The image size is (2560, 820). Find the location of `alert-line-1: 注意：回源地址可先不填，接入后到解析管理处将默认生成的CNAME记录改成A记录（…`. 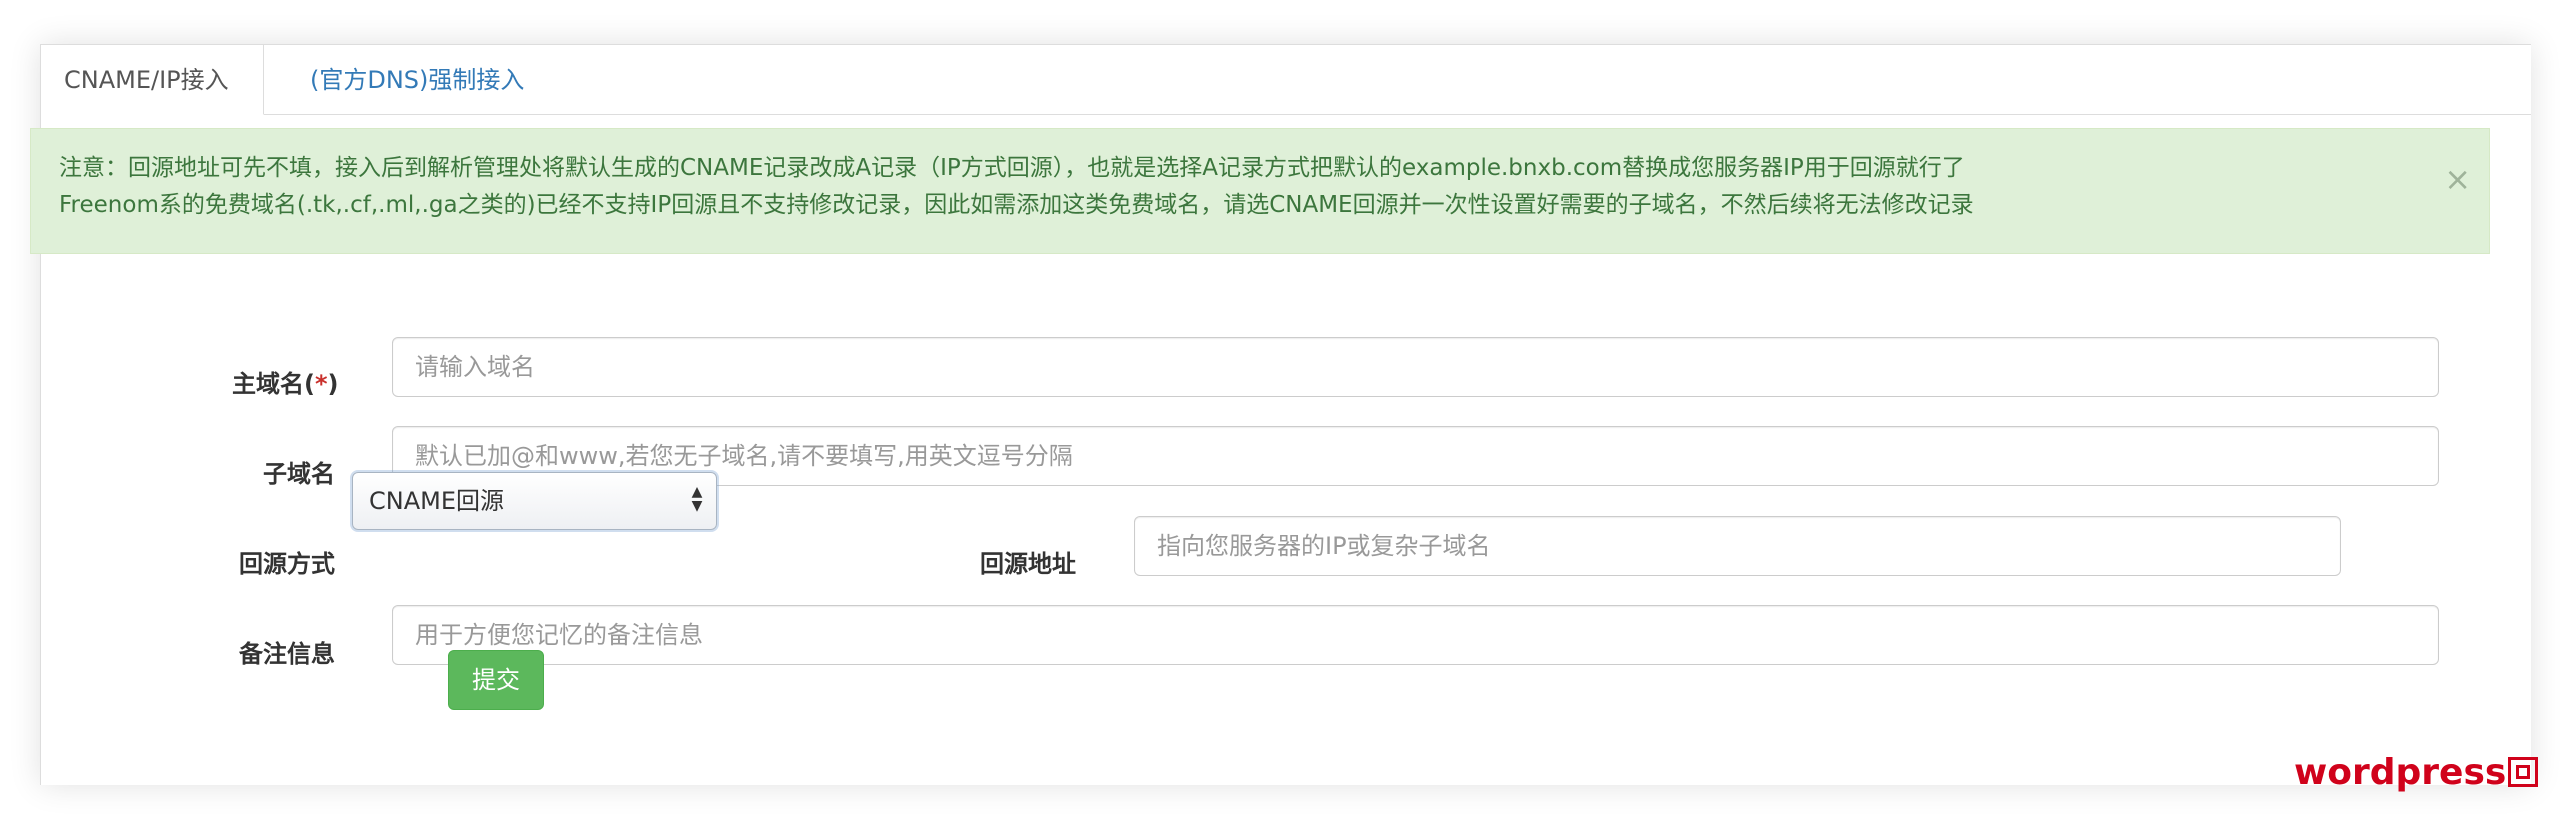

alert-line-1: 注意：回源地址可先不填，接入后到解析管理处将默认生成的CNAME记录改成A记录（… is located at coordinates (1012, 168).